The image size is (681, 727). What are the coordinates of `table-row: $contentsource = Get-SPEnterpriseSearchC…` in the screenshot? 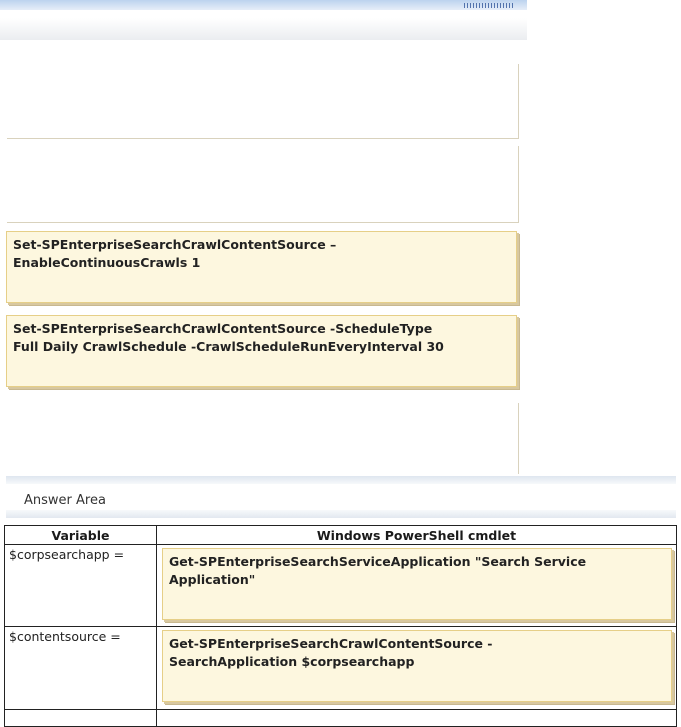 It's located at (340, 668).